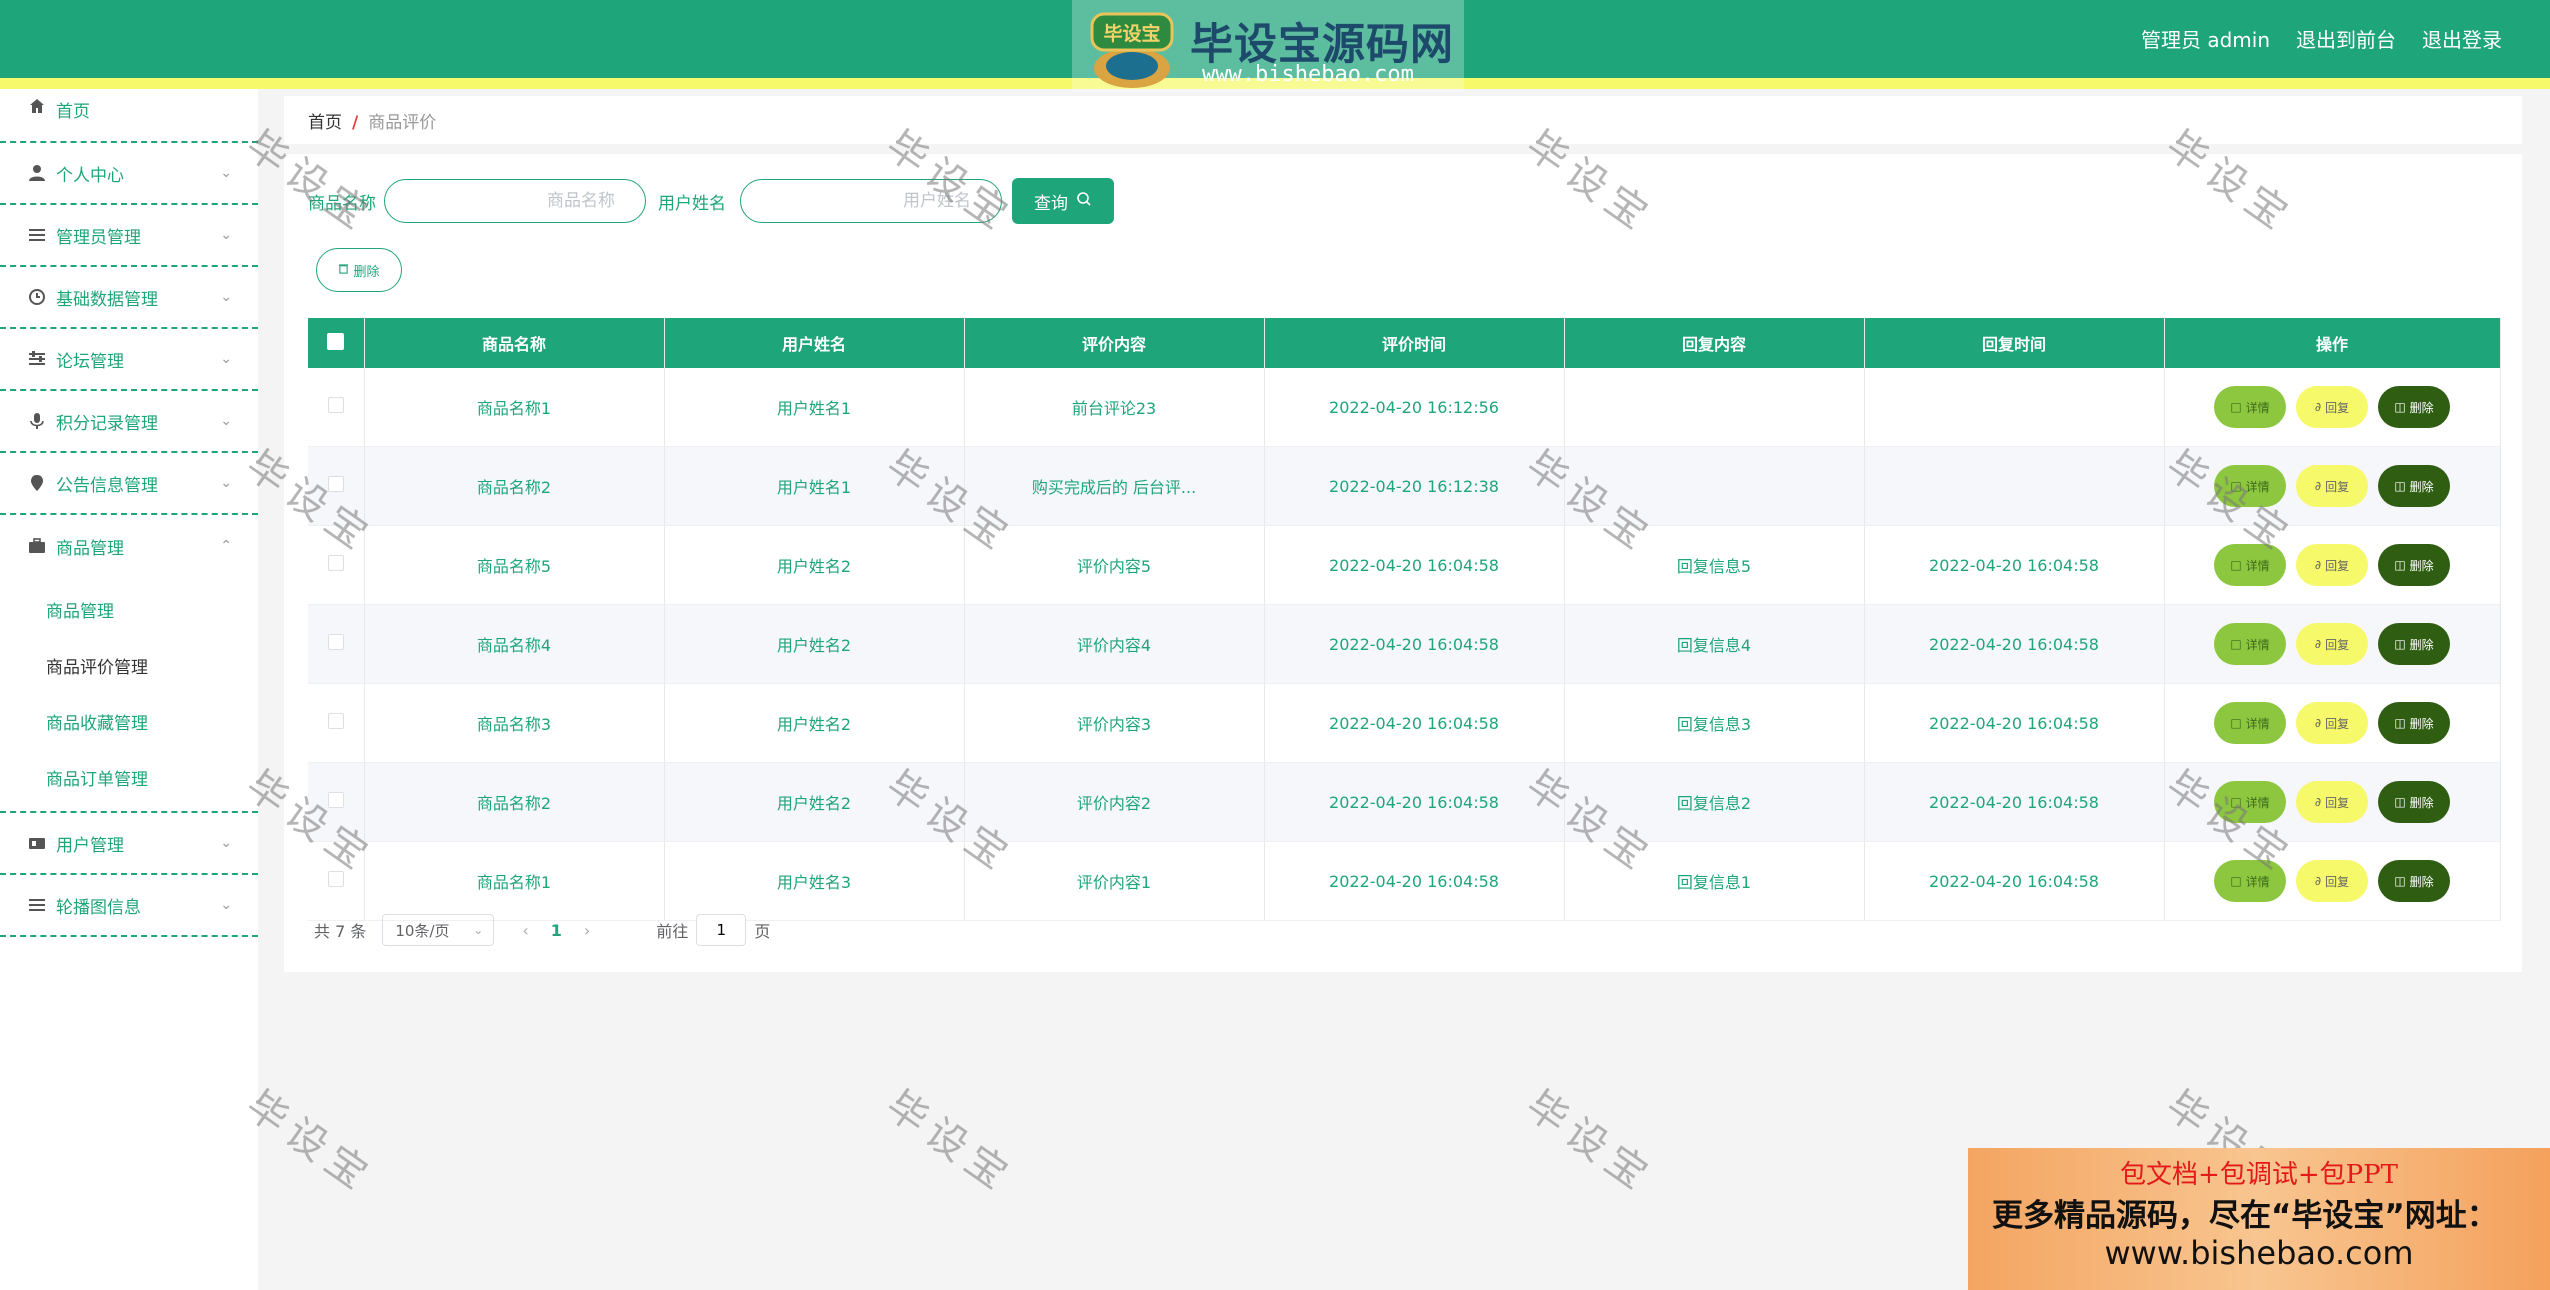 The width and height of the screenshot is (2550, 1290). I want to click on sidebar-item-forum: 论坛管理 ⌄, so click(129, 360).